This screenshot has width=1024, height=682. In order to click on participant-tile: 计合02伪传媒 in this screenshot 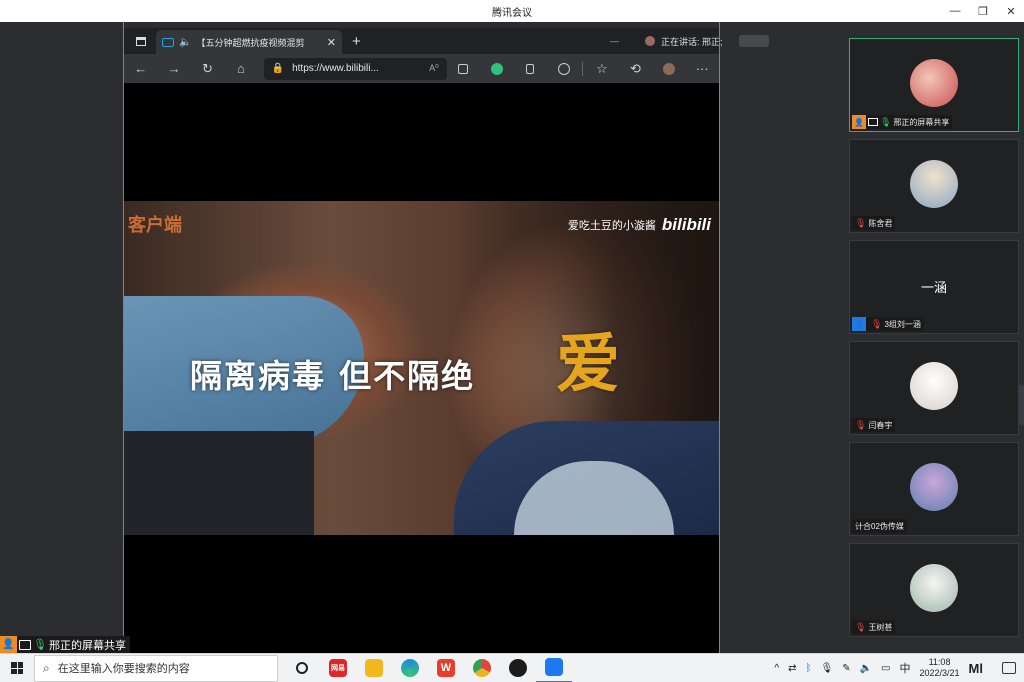, I will do `click(934, 489)`.